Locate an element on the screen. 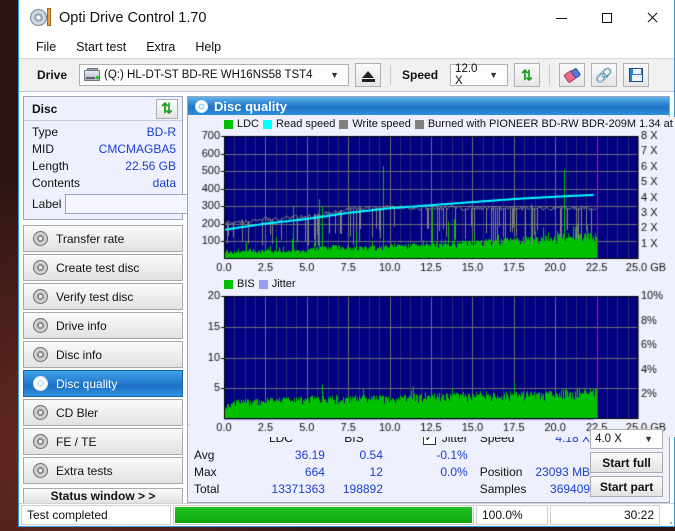 The image size is (675, 531). sidebar-item-label: FE / TE is located at coordinates (76, 441).